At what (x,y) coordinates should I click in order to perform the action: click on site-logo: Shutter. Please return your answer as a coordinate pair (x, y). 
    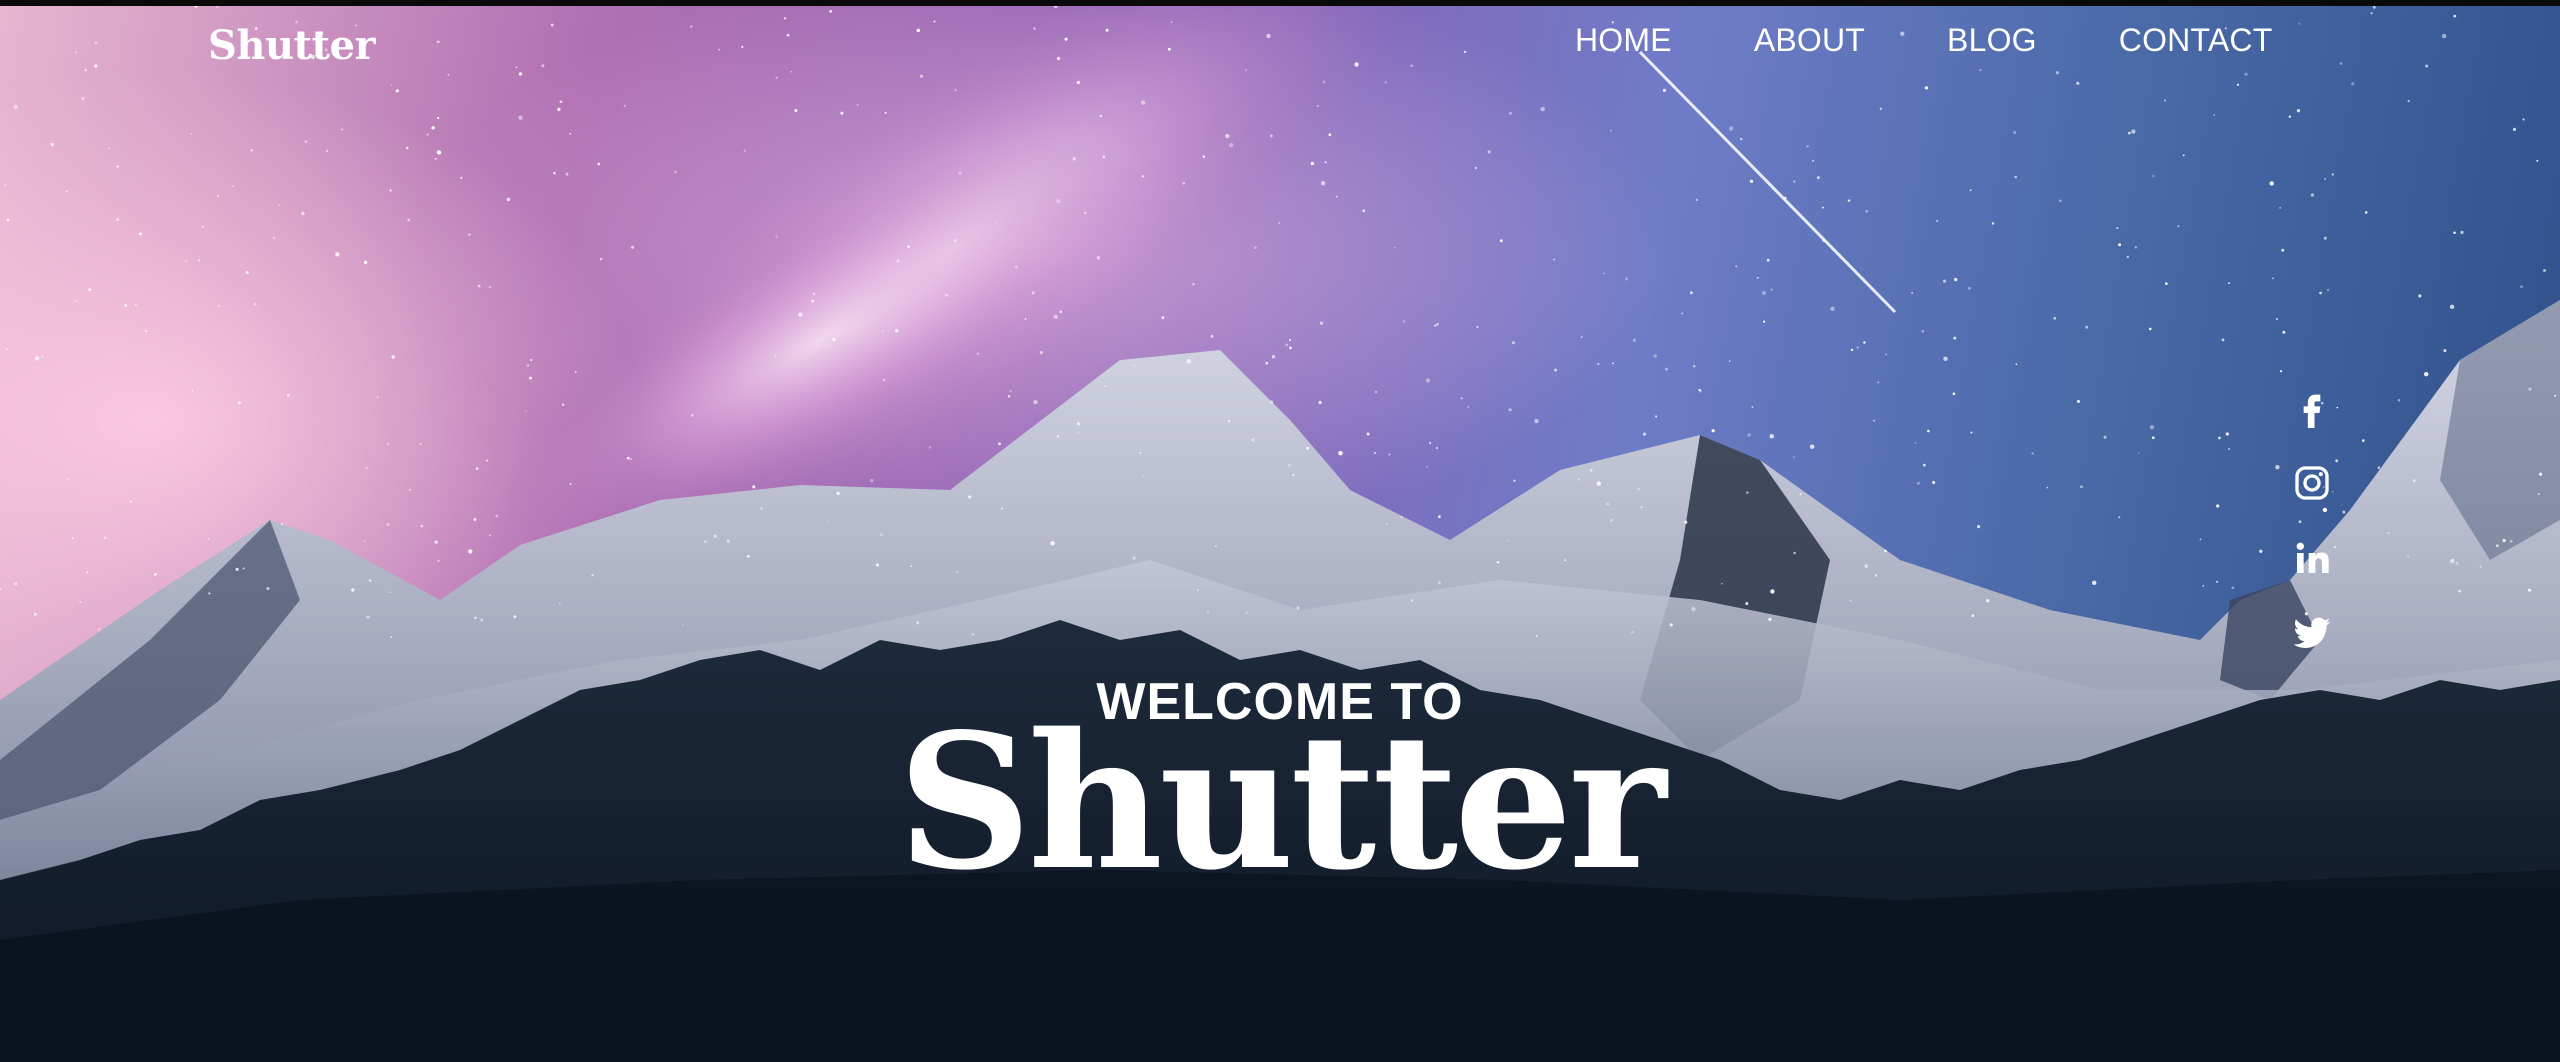
    Looking at the image, I should click on (292, 45).